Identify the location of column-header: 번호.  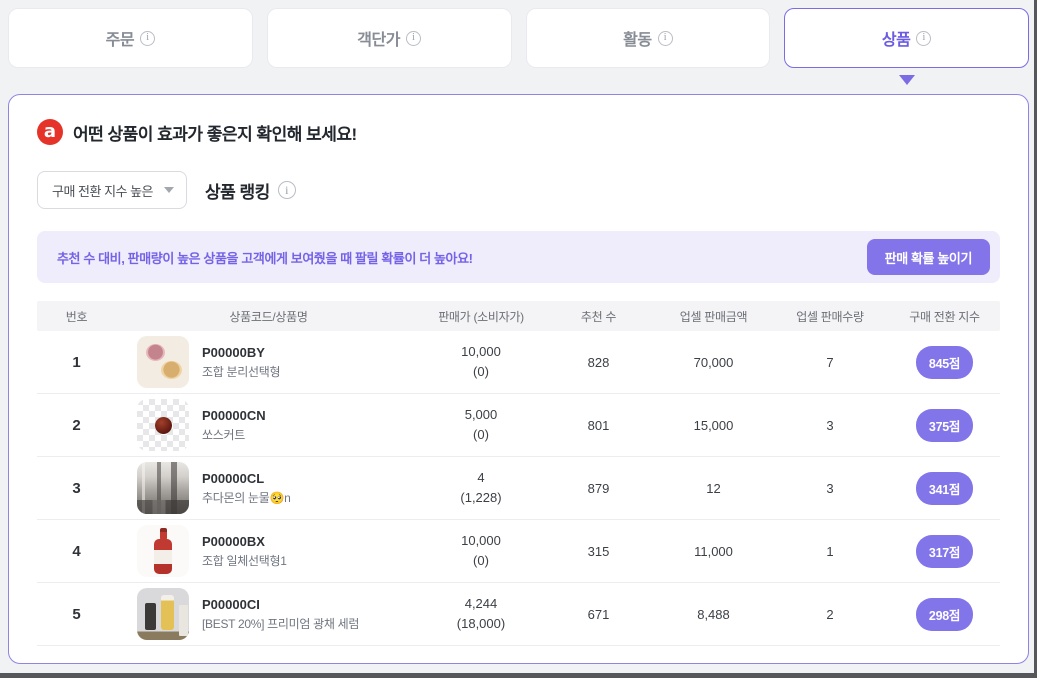
(76, 316).